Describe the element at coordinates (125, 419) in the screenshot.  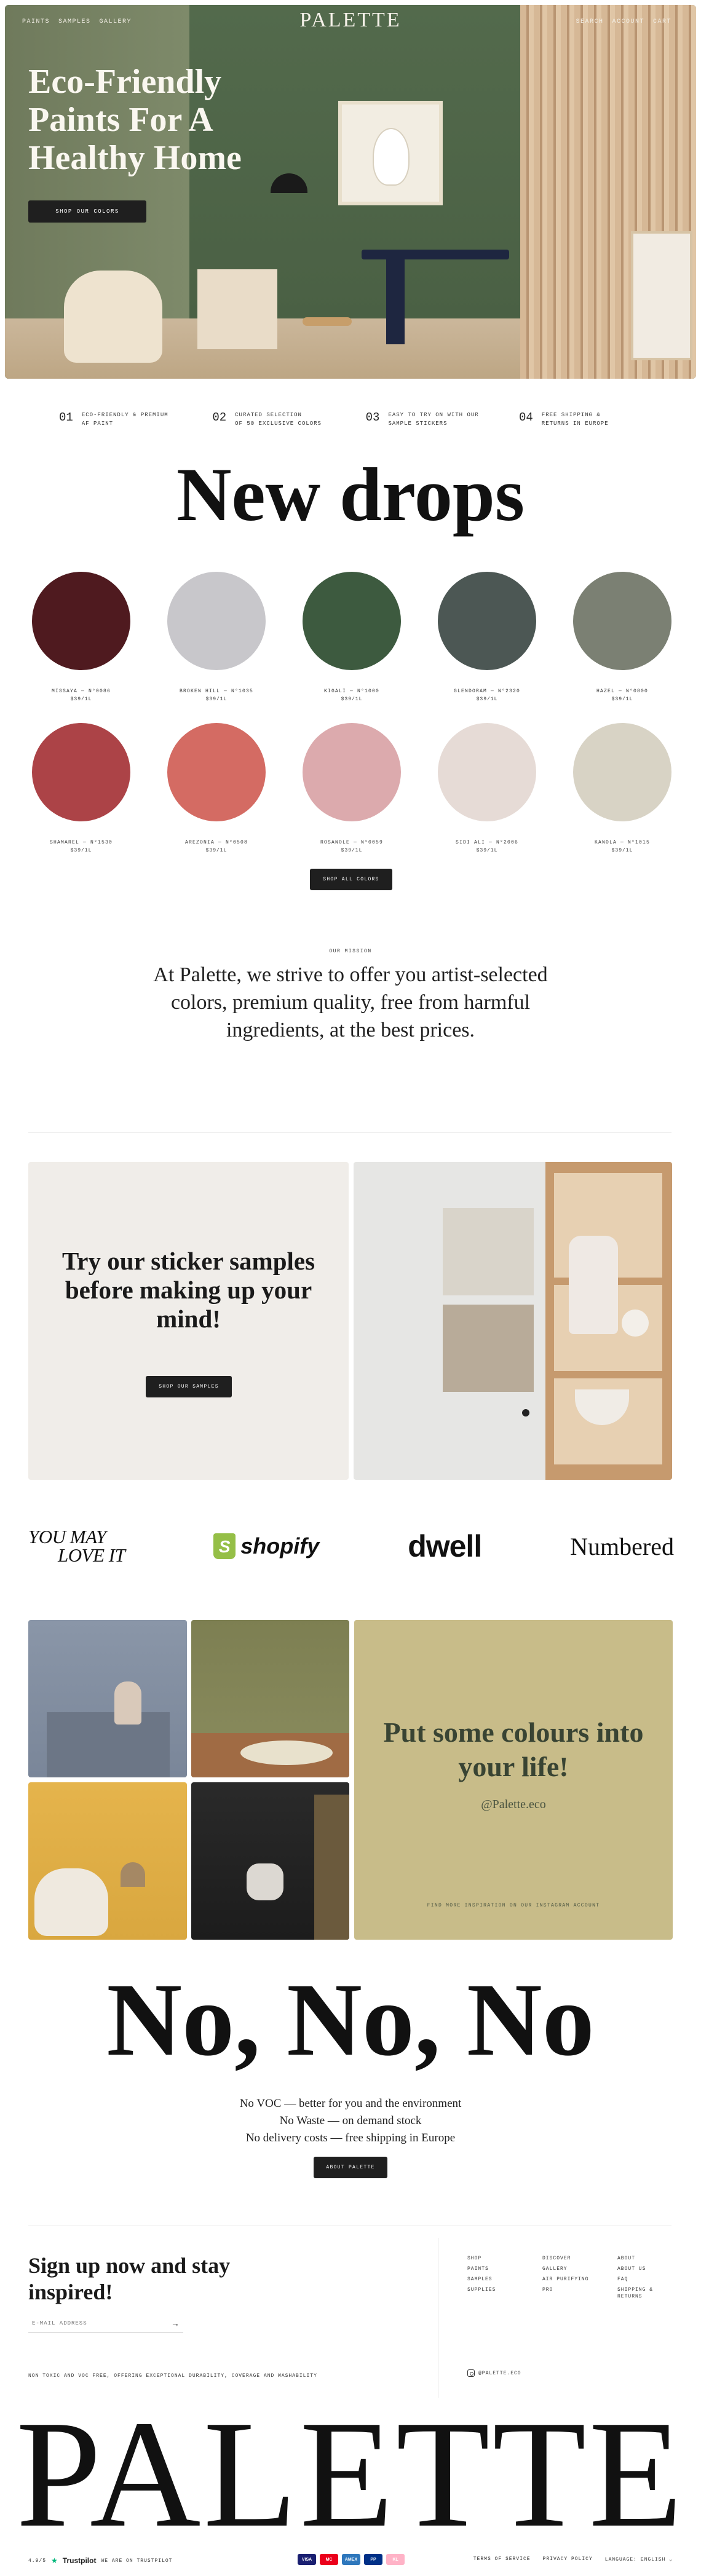
I see `feature-text: ECO-FRIENDLY & PREMIUM AF PAINT` at that location.